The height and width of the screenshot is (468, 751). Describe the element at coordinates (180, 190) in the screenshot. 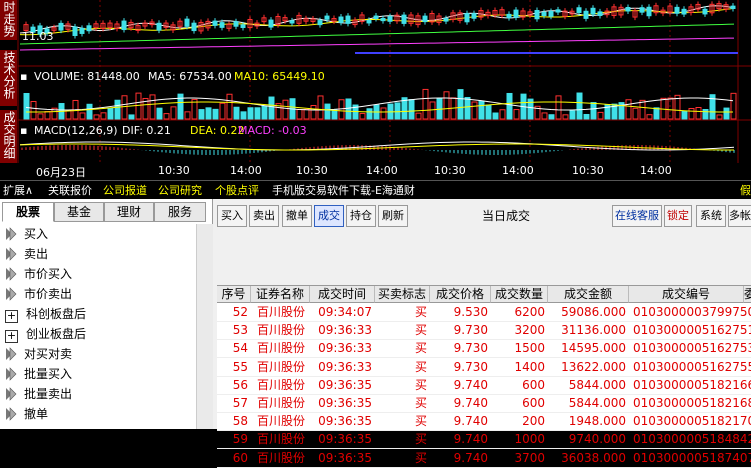

I see `company-research-link: 公司研究` at that location.